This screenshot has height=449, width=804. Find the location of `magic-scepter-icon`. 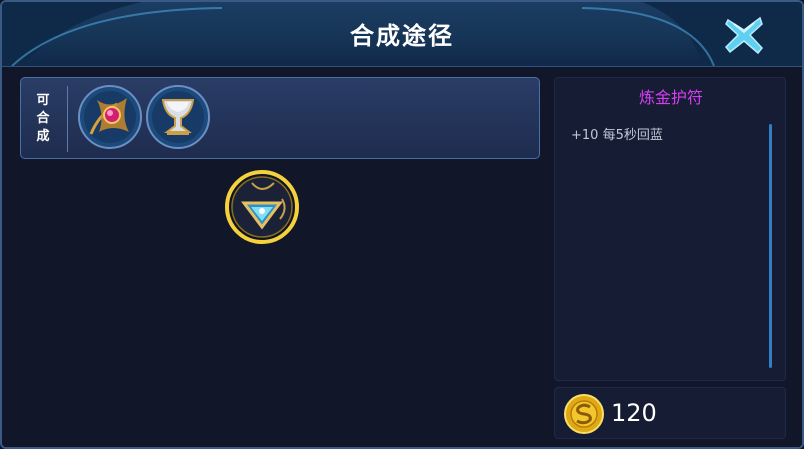

magic-scepter-icon is located at coordinates (110, 117).